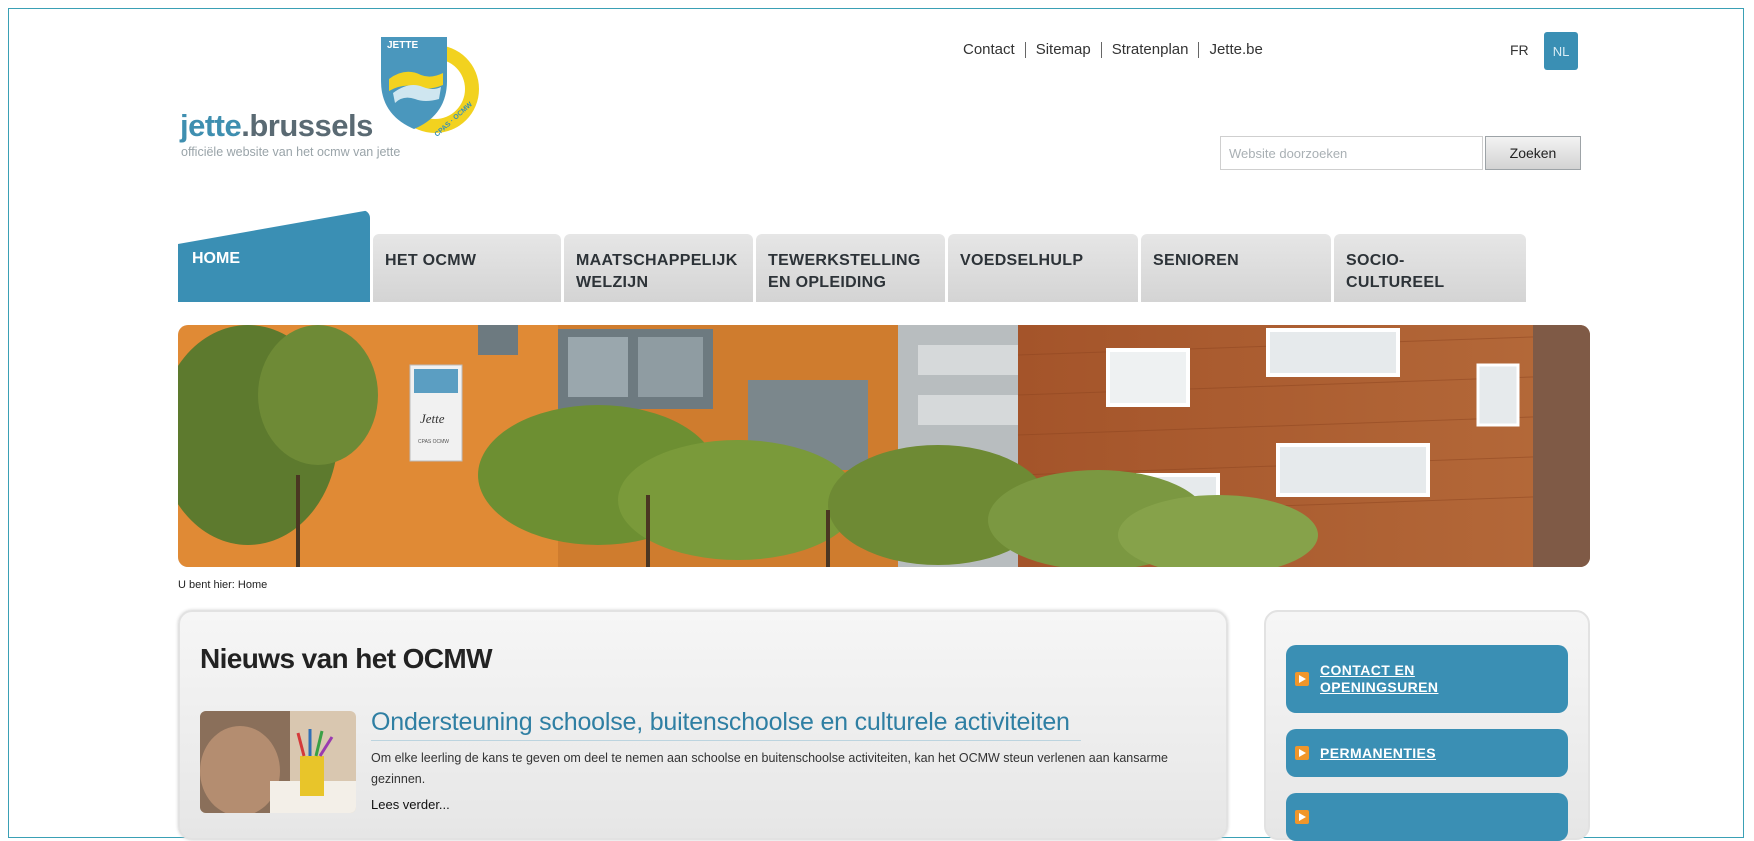 The height and width of the screenshot is (841, 1754). Describe the element at coordinates (844, 260) in the screenshot. I see `nav-tab-label-line1: TEWERKSTELLING` at that location.